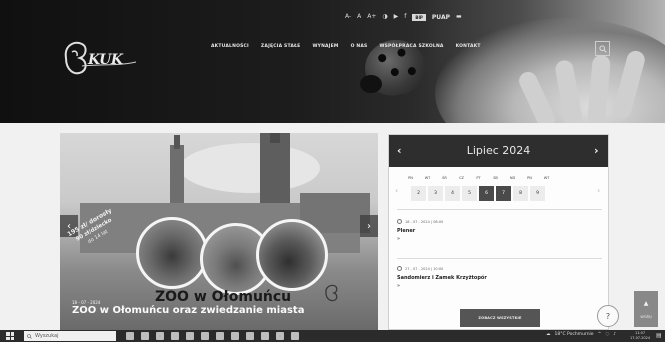 Image resolution: width=665 pixels, height=342 pixels. I want to click on excel-icon, so click(235, 336).